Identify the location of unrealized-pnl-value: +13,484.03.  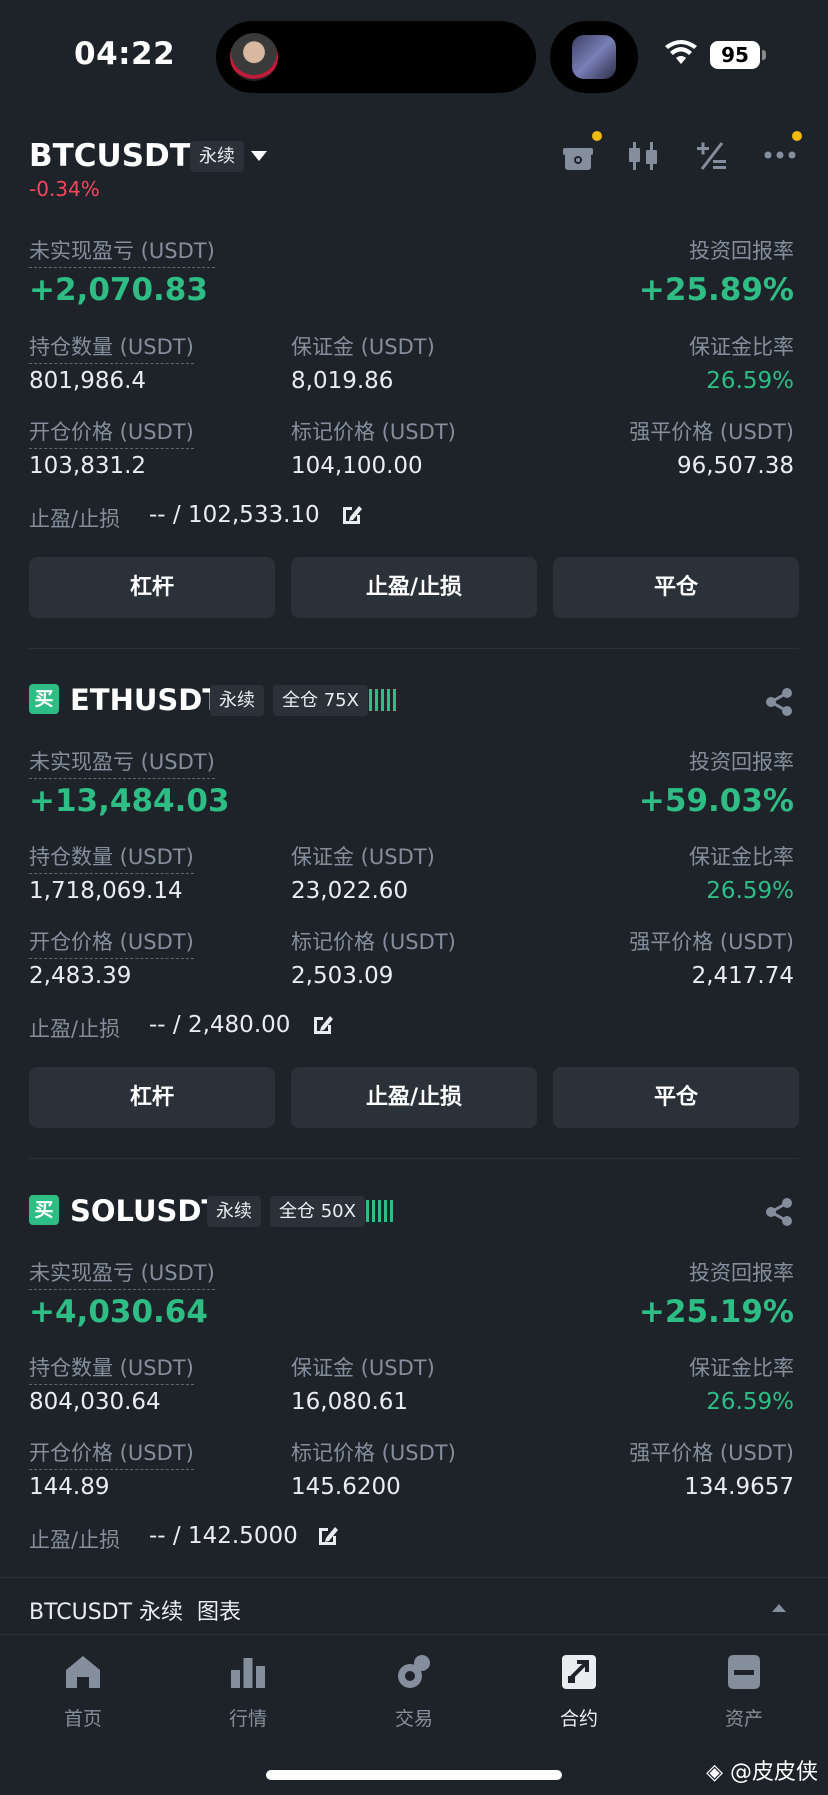
(129, 801).